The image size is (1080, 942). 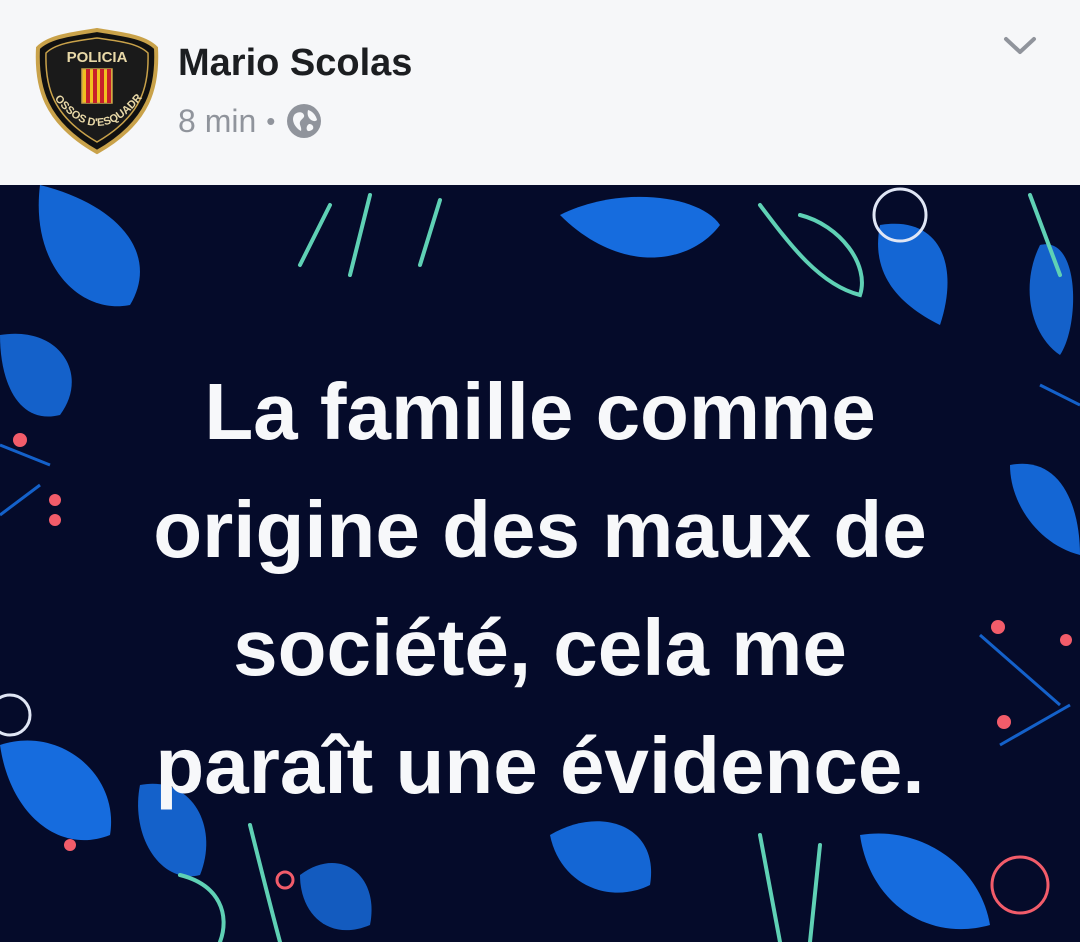 I want to click on police-badge-avatar: POLICIA MOSSOS D'ESQUADRA, so click(x=95, y=90).